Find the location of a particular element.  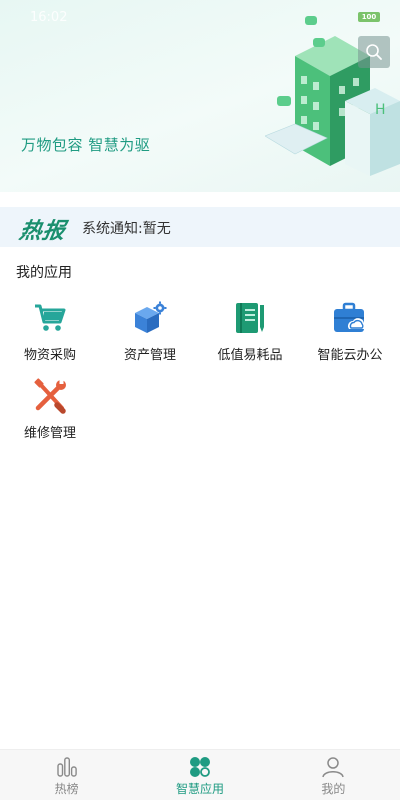

app-label: 智能云办公 is located at coordinates (350, 355).